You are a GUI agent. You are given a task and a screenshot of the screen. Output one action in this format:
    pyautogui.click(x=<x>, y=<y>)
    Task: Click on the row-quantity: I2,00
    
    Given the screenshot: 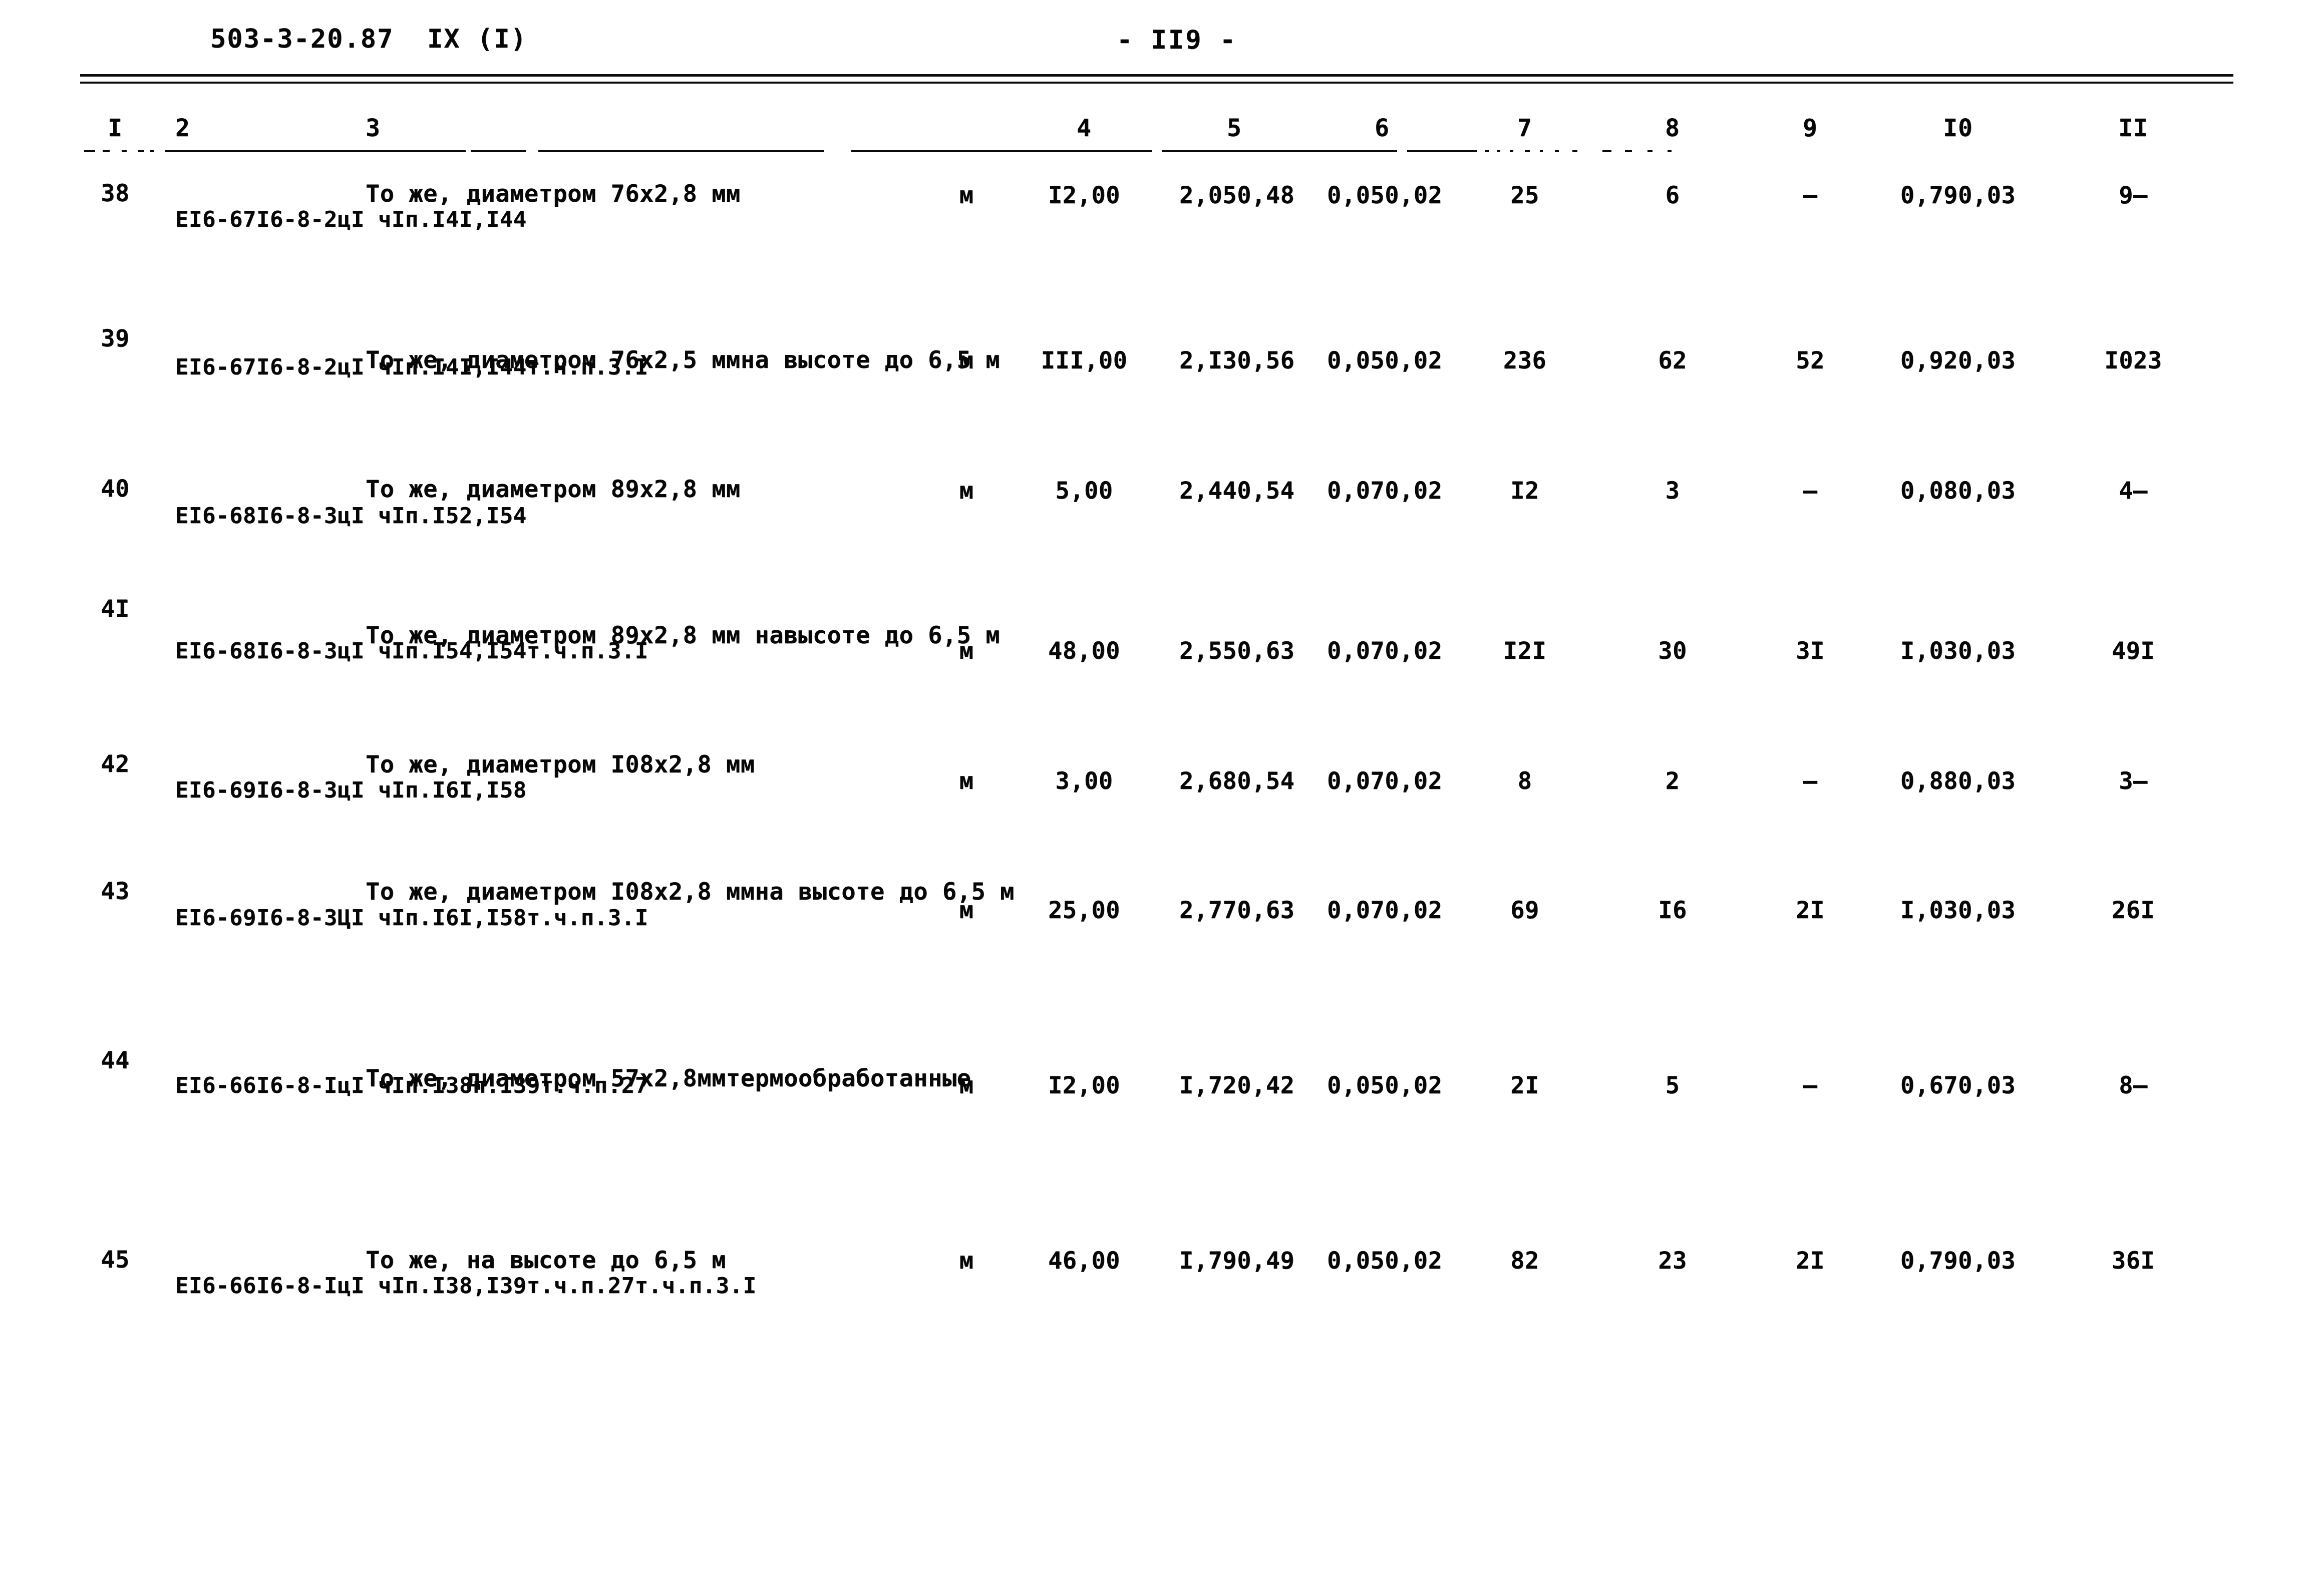 What is the action you would take?
    pyautogui.click(x=1084, y=1085)
    